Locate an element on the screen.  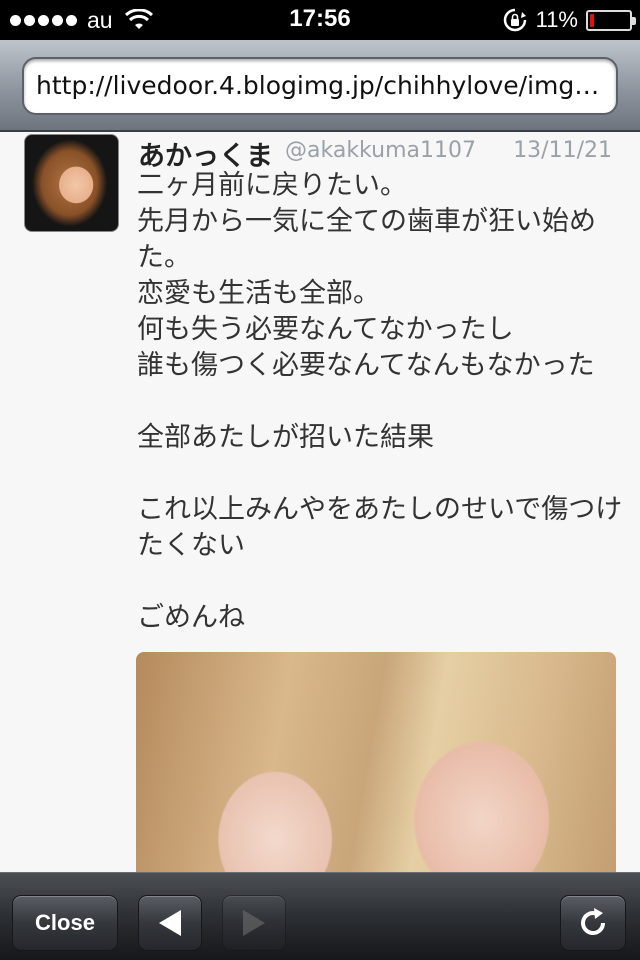
battery-percent: 11% is located at coordinates (556, 19).